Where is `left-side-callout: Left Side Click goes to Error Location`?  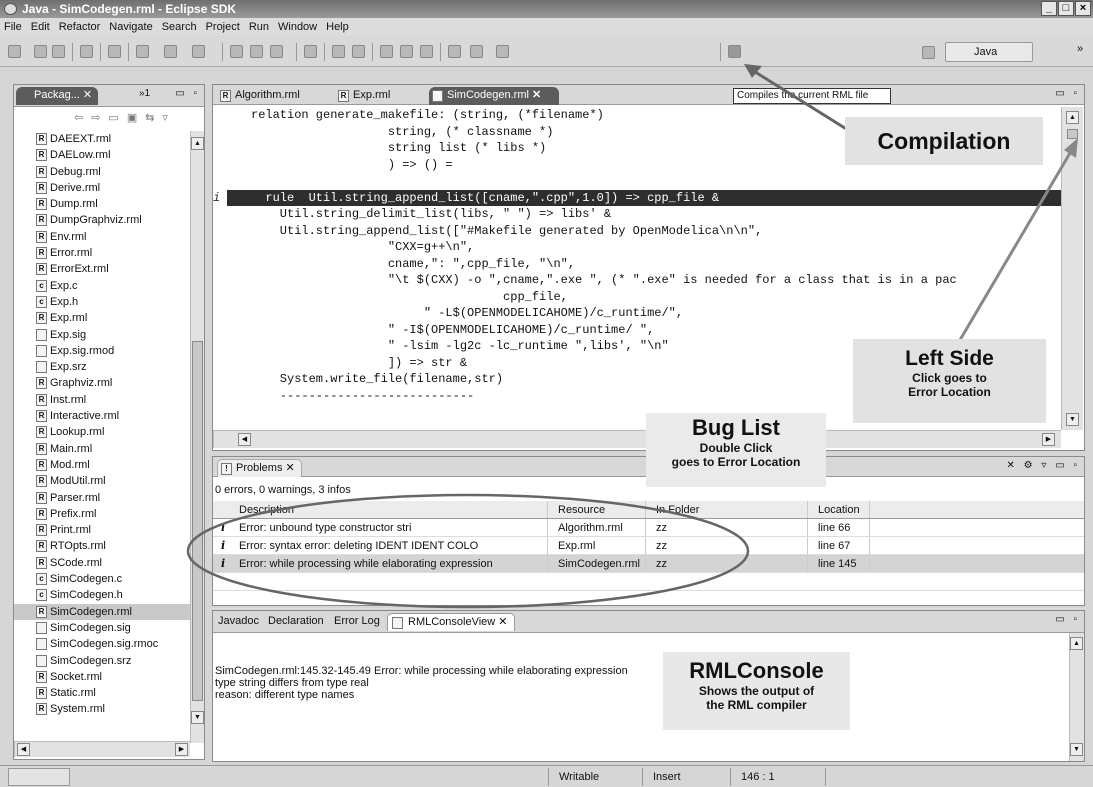 left-side-callout: Left Side Click goes to Error Location is located at coordinates (949, 381).